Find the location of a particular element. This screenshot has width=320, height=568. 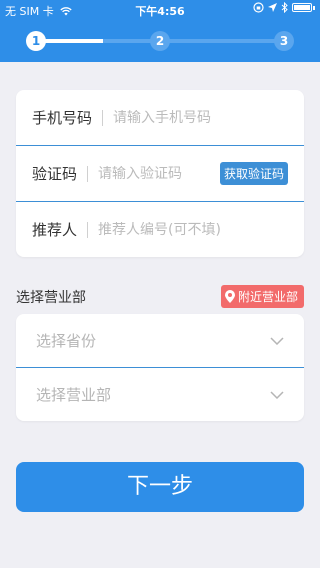

branch-section-title: 选择营业部 is located at coordinates (51, 298).